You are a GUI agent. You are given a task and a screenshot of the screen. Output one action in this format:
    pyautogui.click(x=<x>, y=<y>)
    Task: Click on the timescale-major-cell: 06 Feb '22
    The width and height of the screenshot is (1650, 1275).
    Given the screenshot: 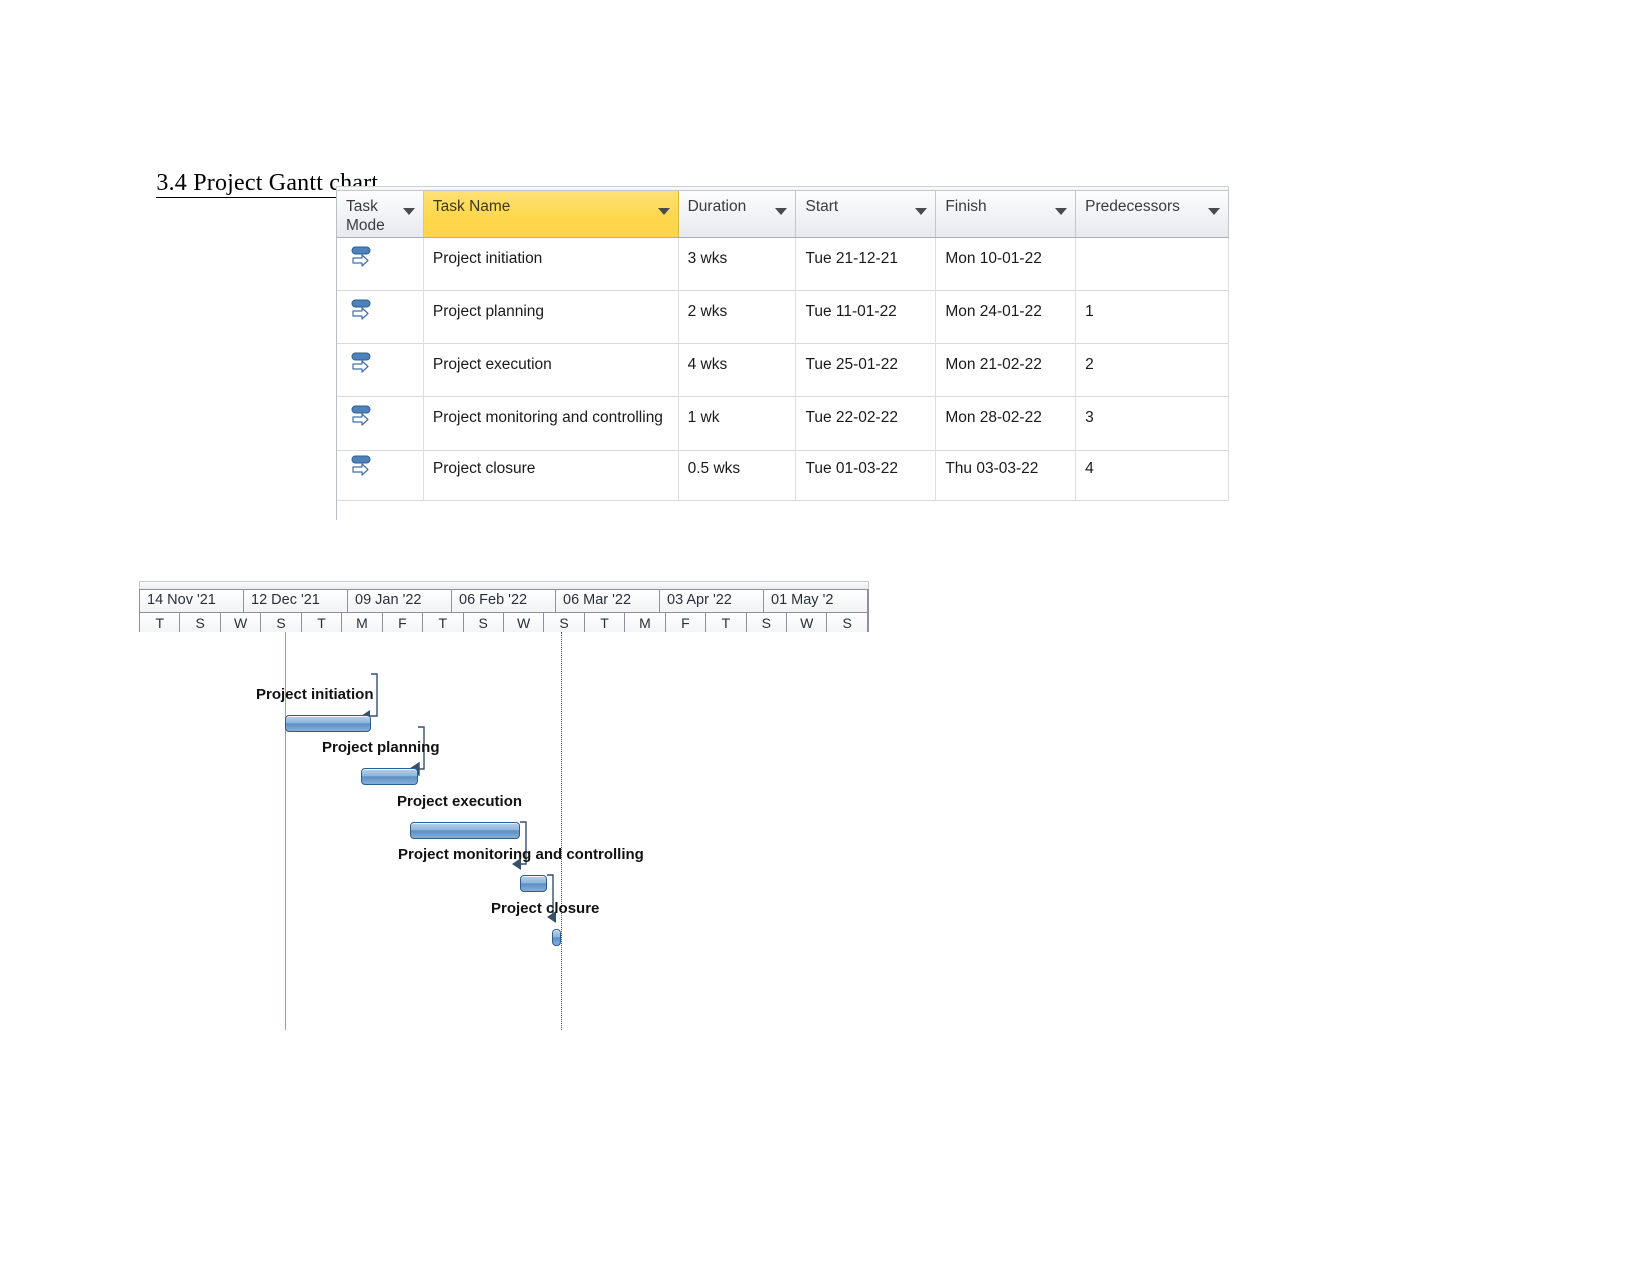 What is the action you would take?
    pyautogui.click(x=504, y=601)
    